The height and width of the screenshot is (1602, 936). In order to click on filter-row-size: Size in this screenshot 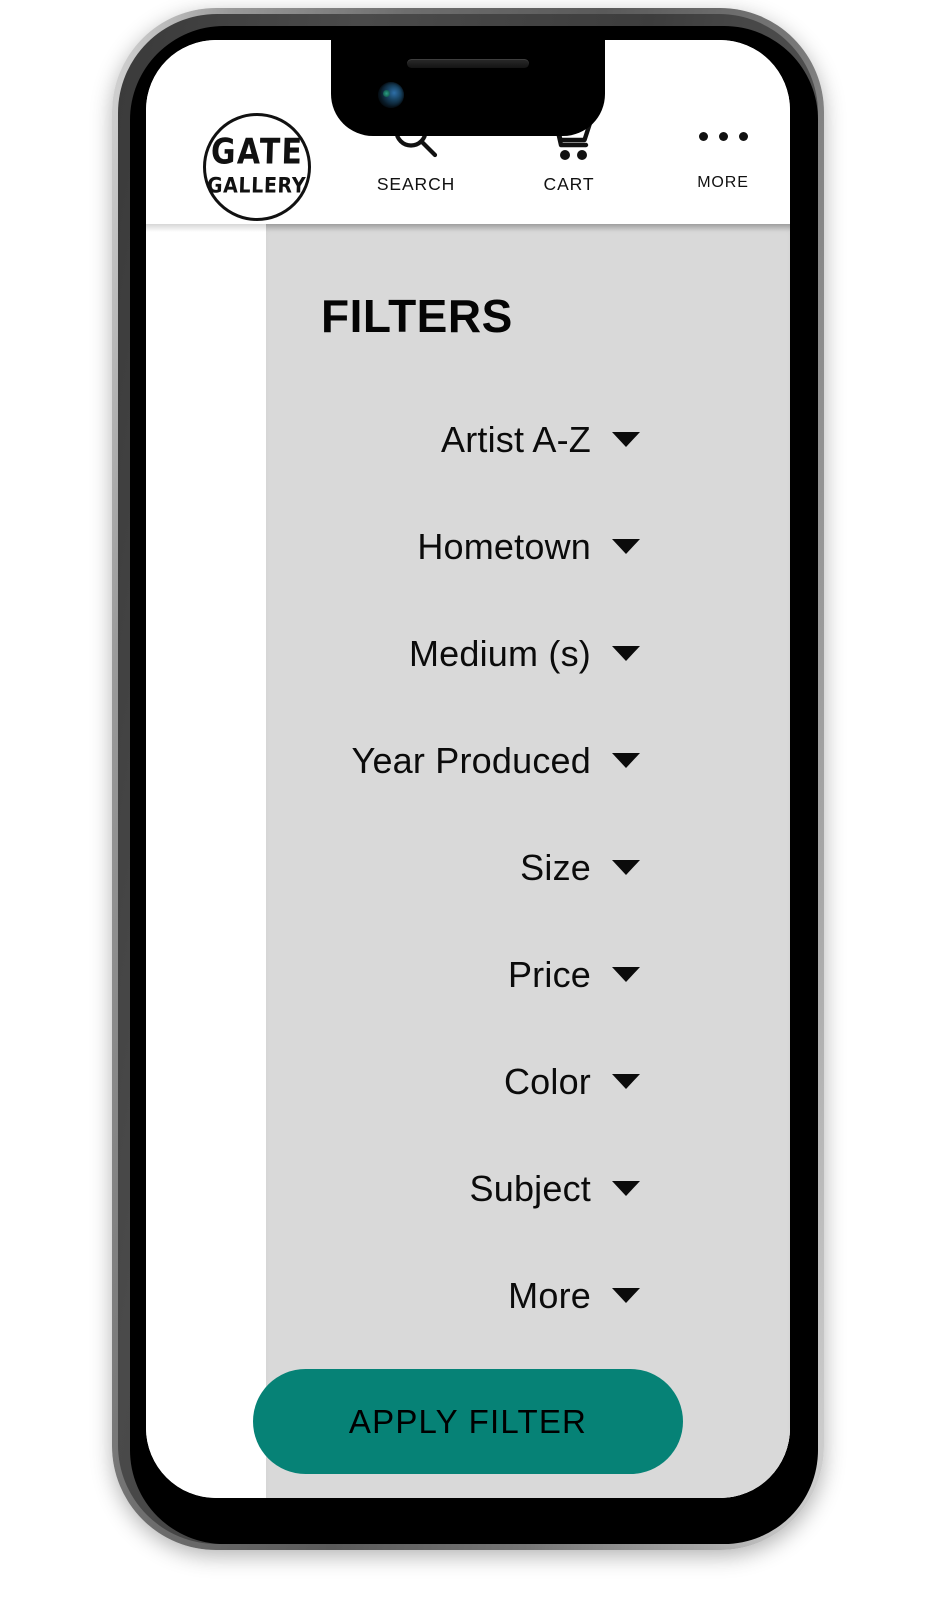, I will do `click(528, 867)`.